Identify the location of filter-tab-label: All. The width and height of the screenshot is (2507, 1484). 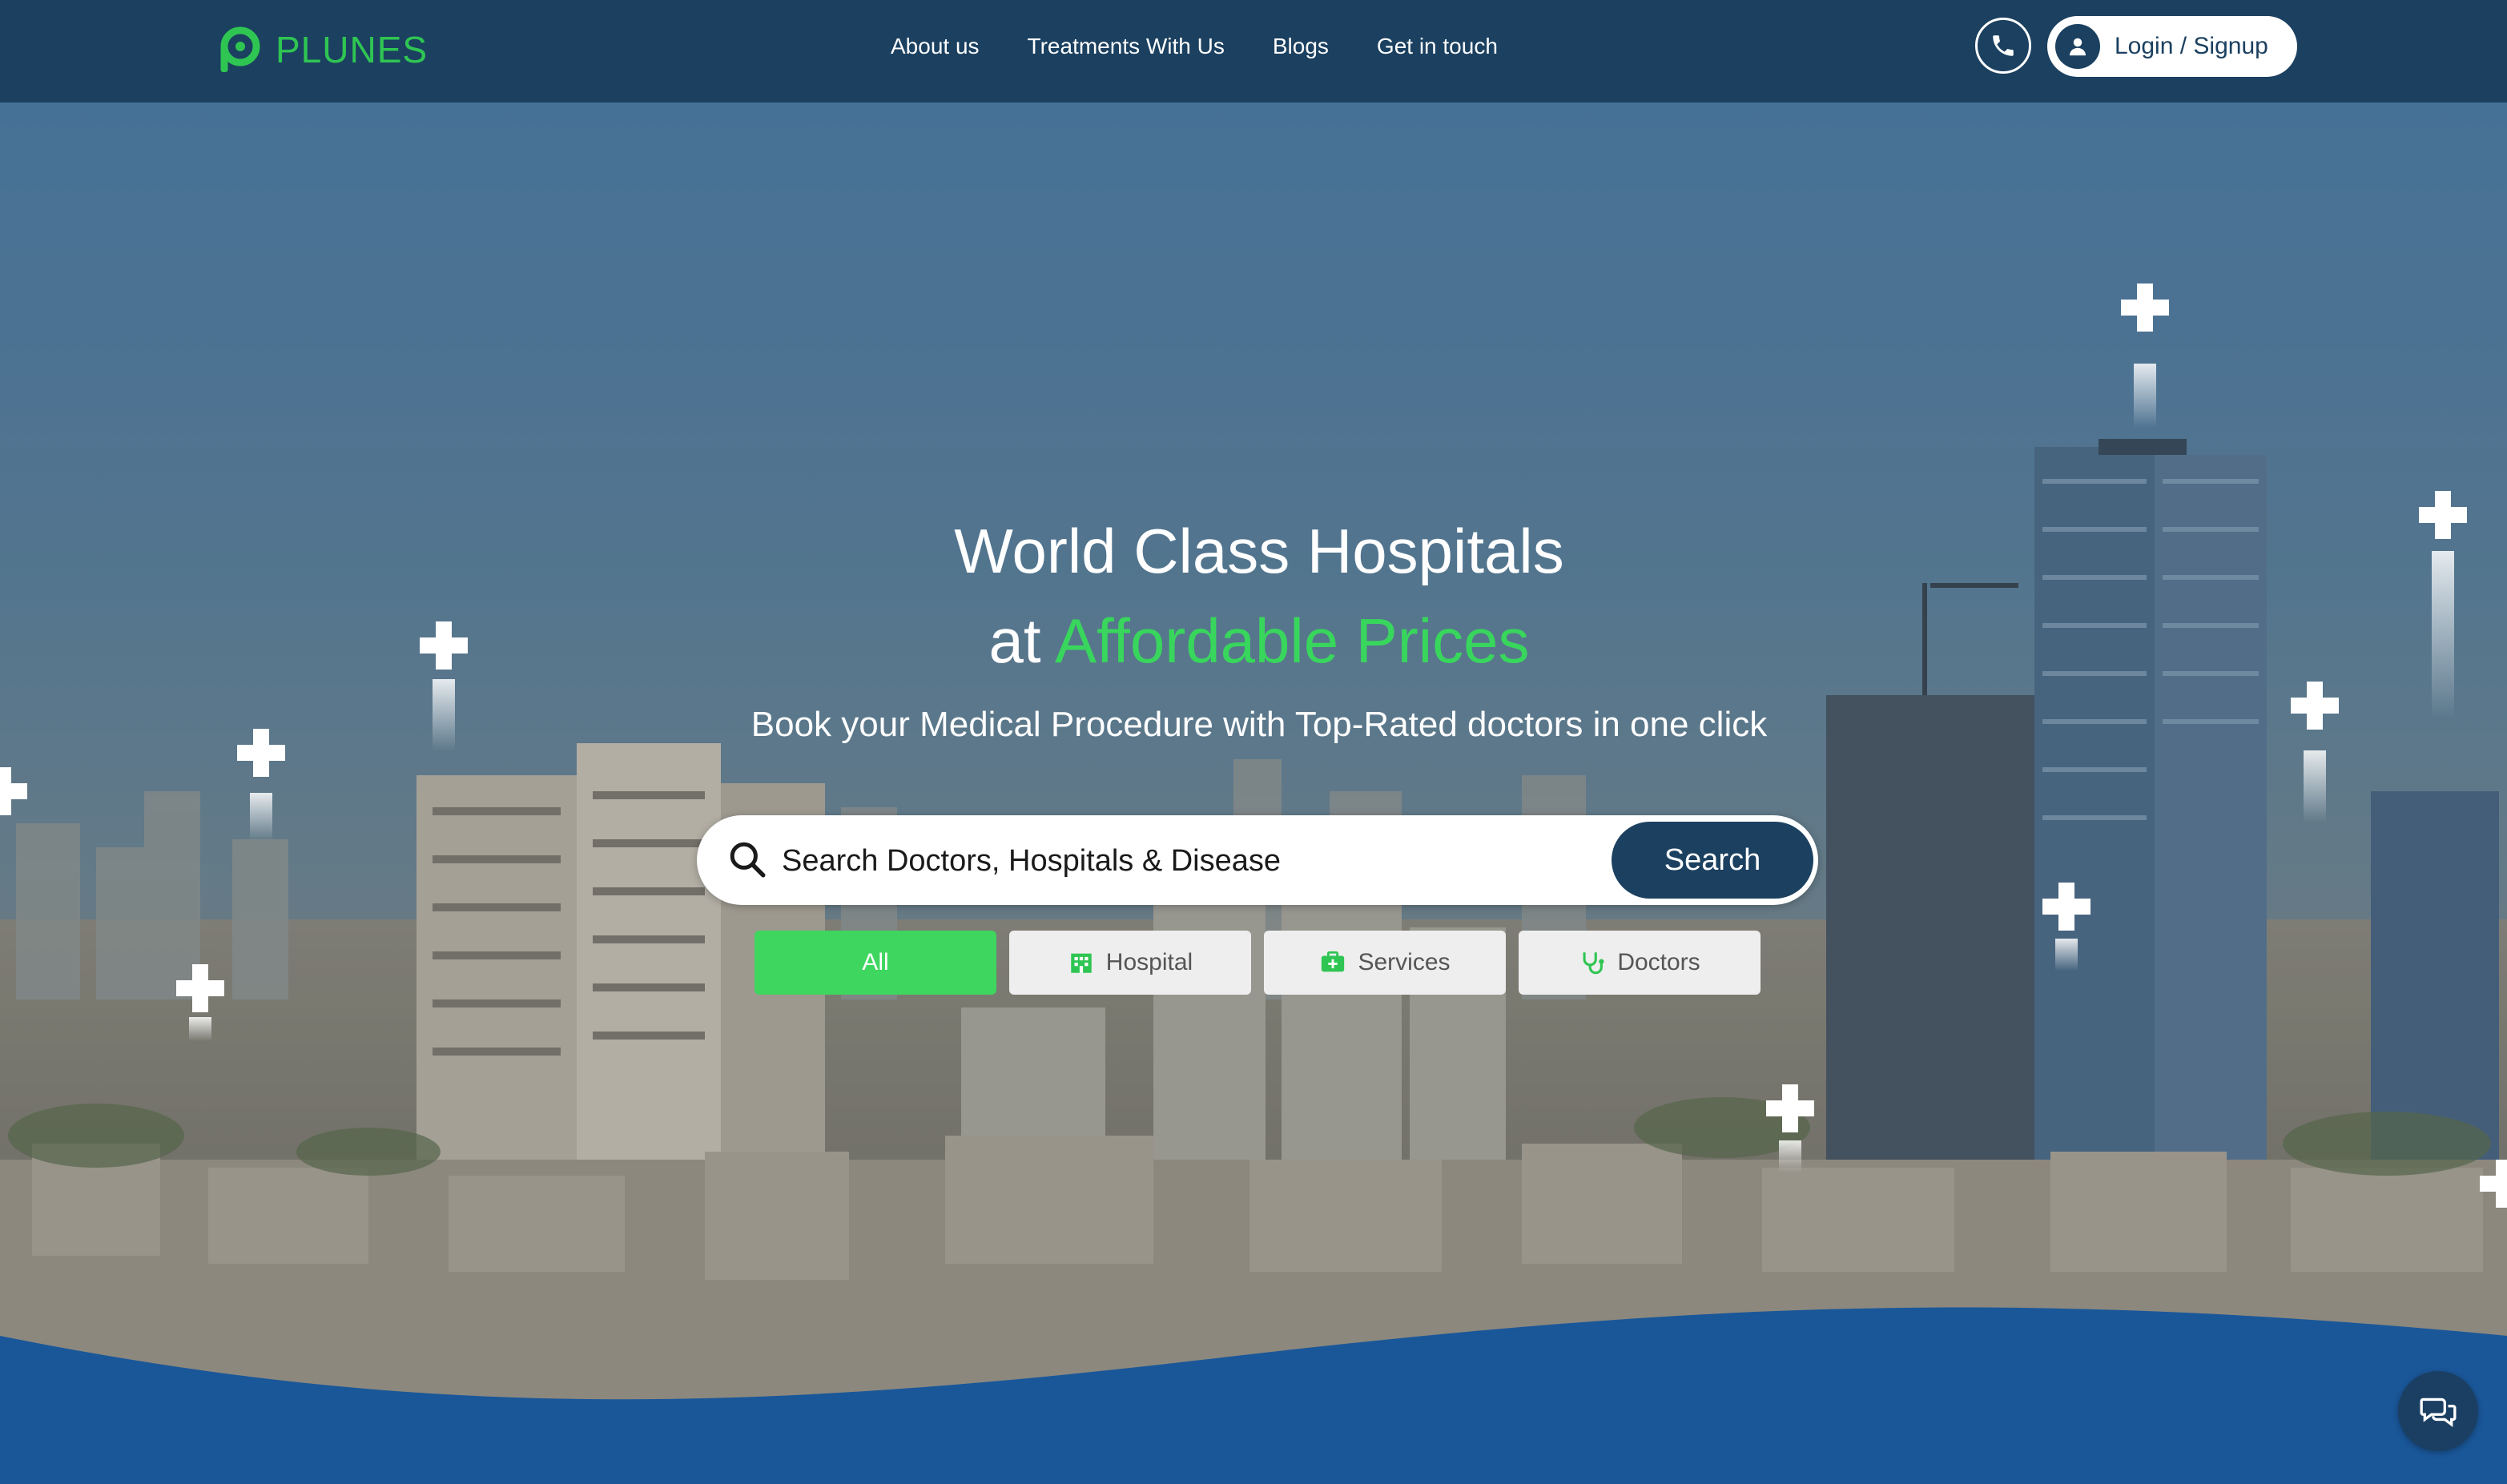
(875, 962).